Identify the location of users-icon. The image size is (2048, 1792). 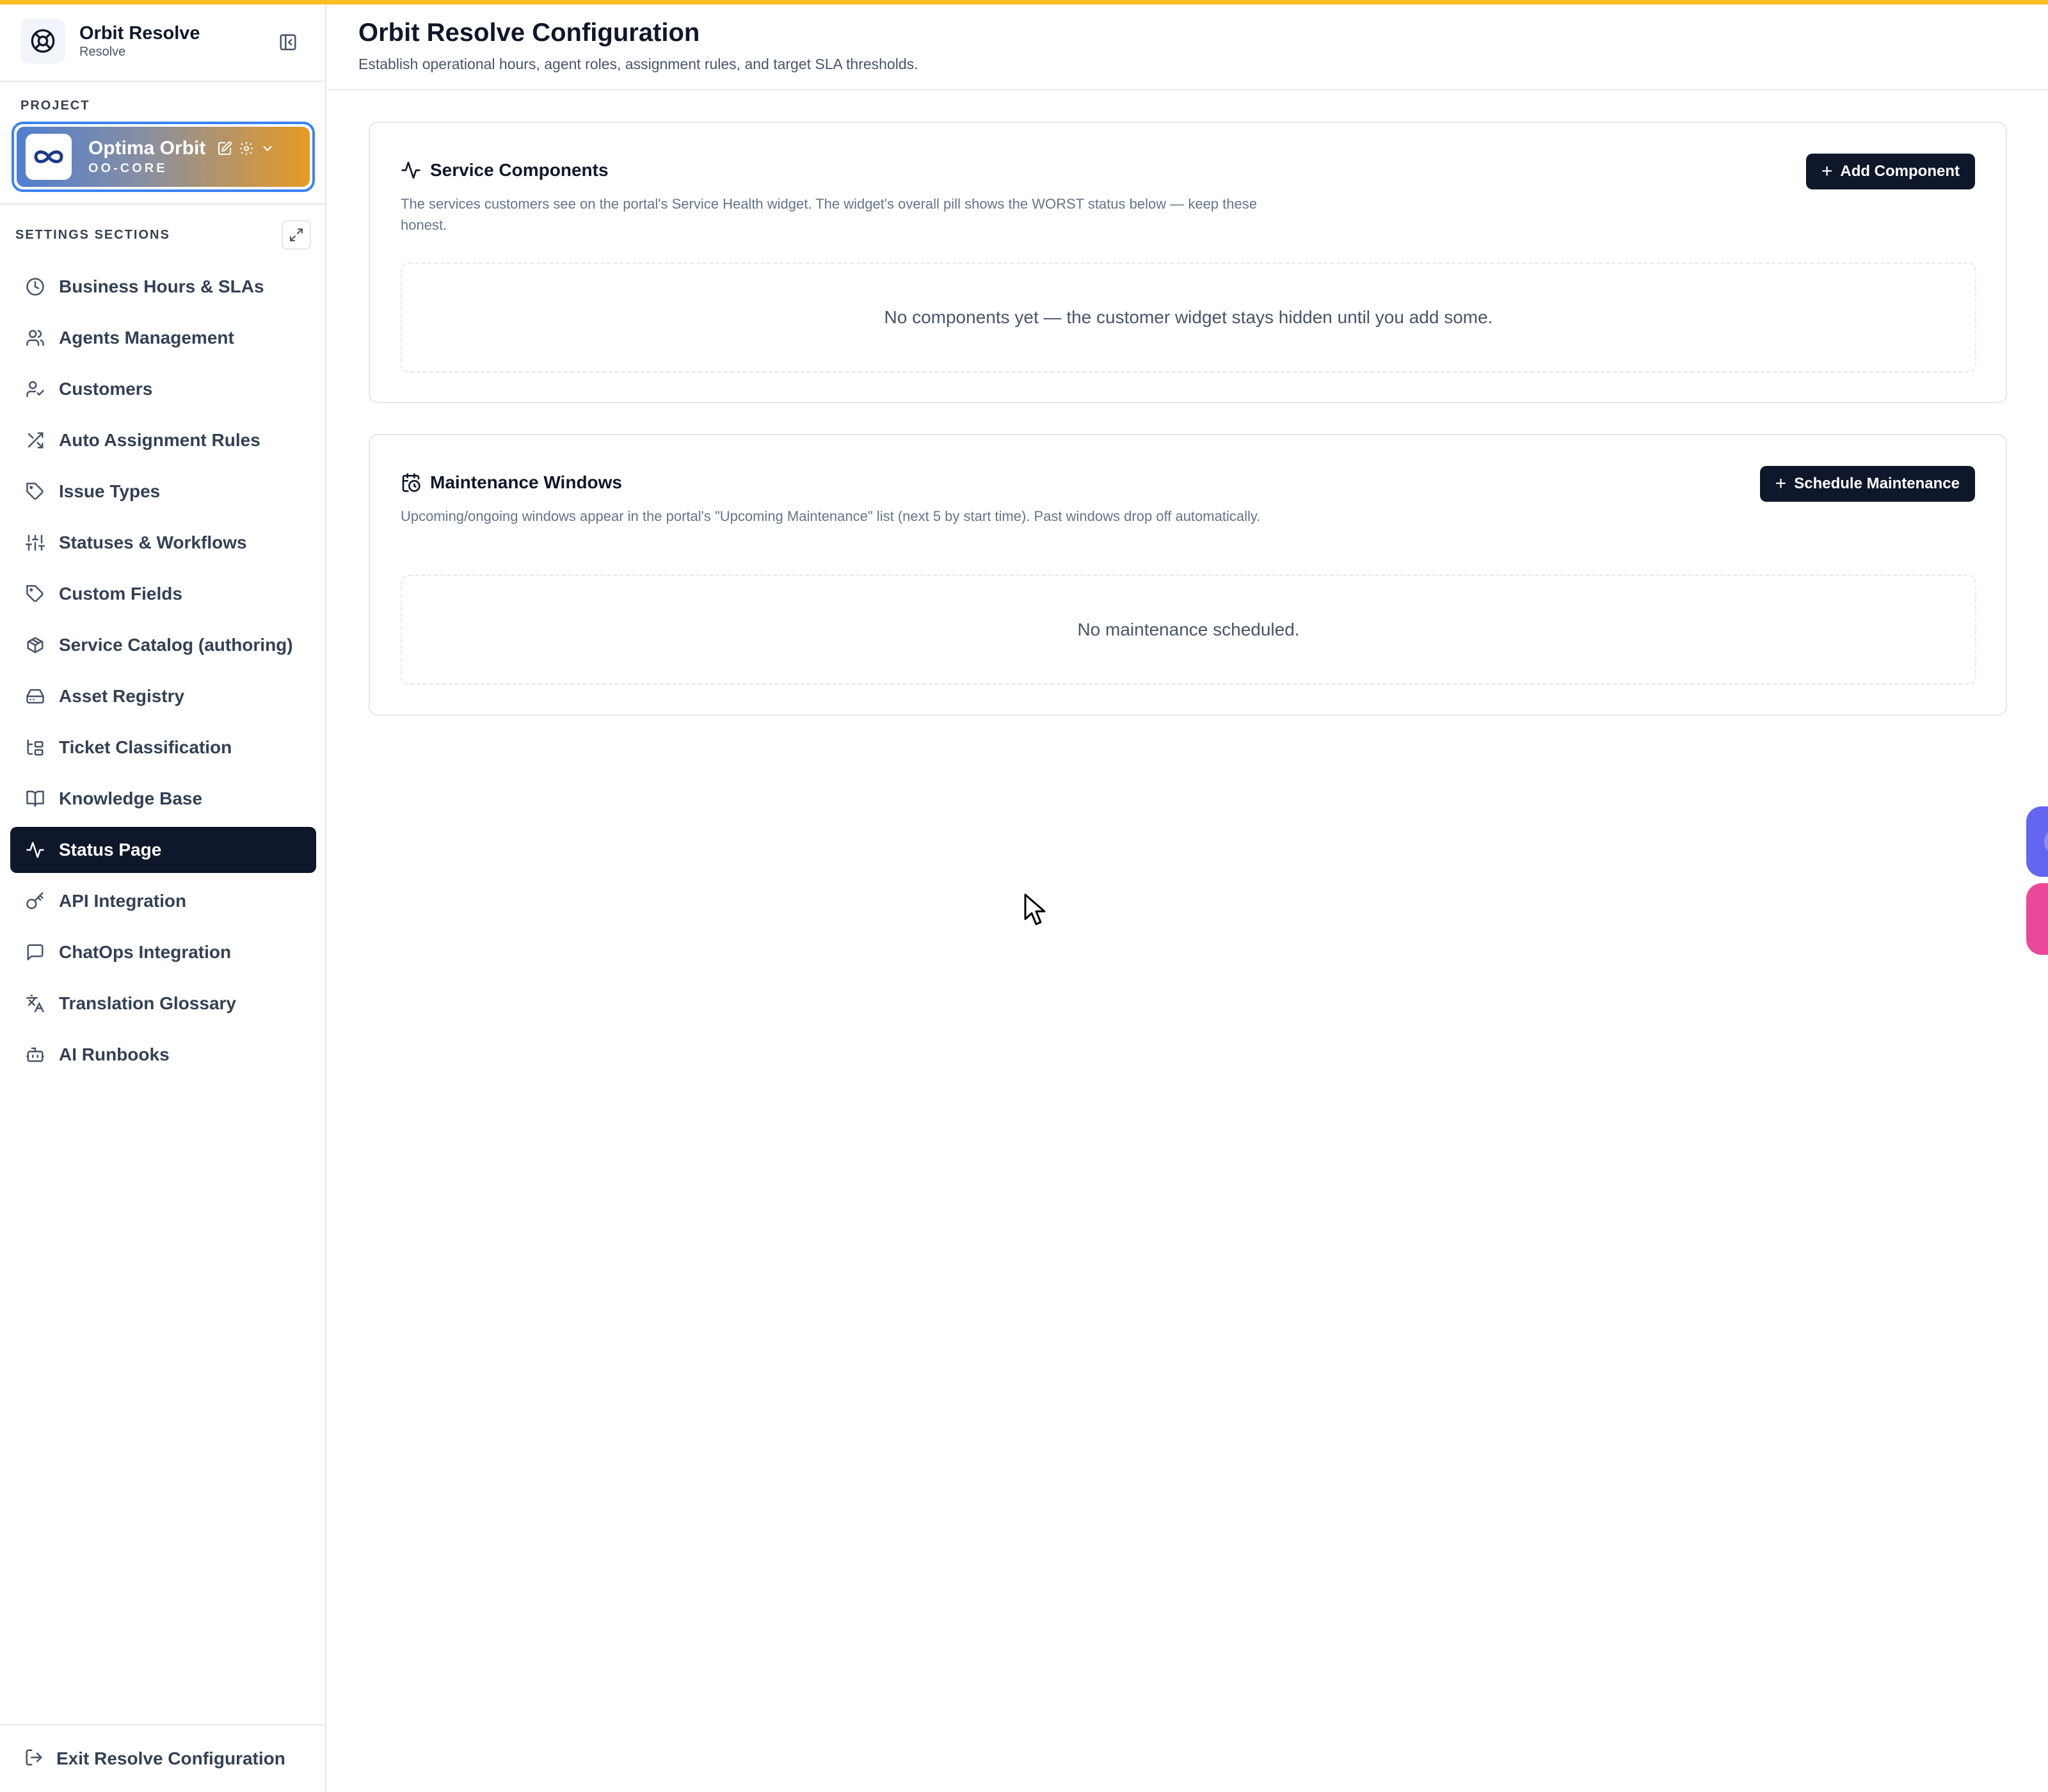
(35, 338).